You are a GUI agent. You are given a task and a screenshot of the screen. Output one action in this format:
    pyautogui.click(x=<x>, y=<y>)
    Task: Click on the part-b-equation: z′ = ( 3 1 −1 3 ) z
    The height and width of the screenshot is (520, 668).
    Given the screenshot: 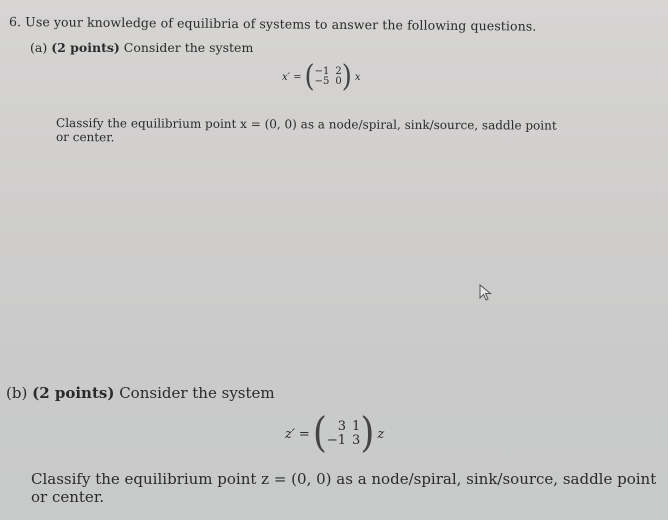 What is the action you would take?
    pyautogui.click(x=335, y=433)
    